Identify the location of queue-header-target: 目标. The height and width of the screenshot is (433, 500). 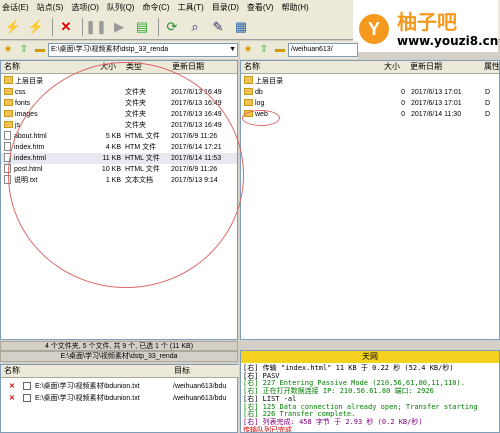
(205, 371).